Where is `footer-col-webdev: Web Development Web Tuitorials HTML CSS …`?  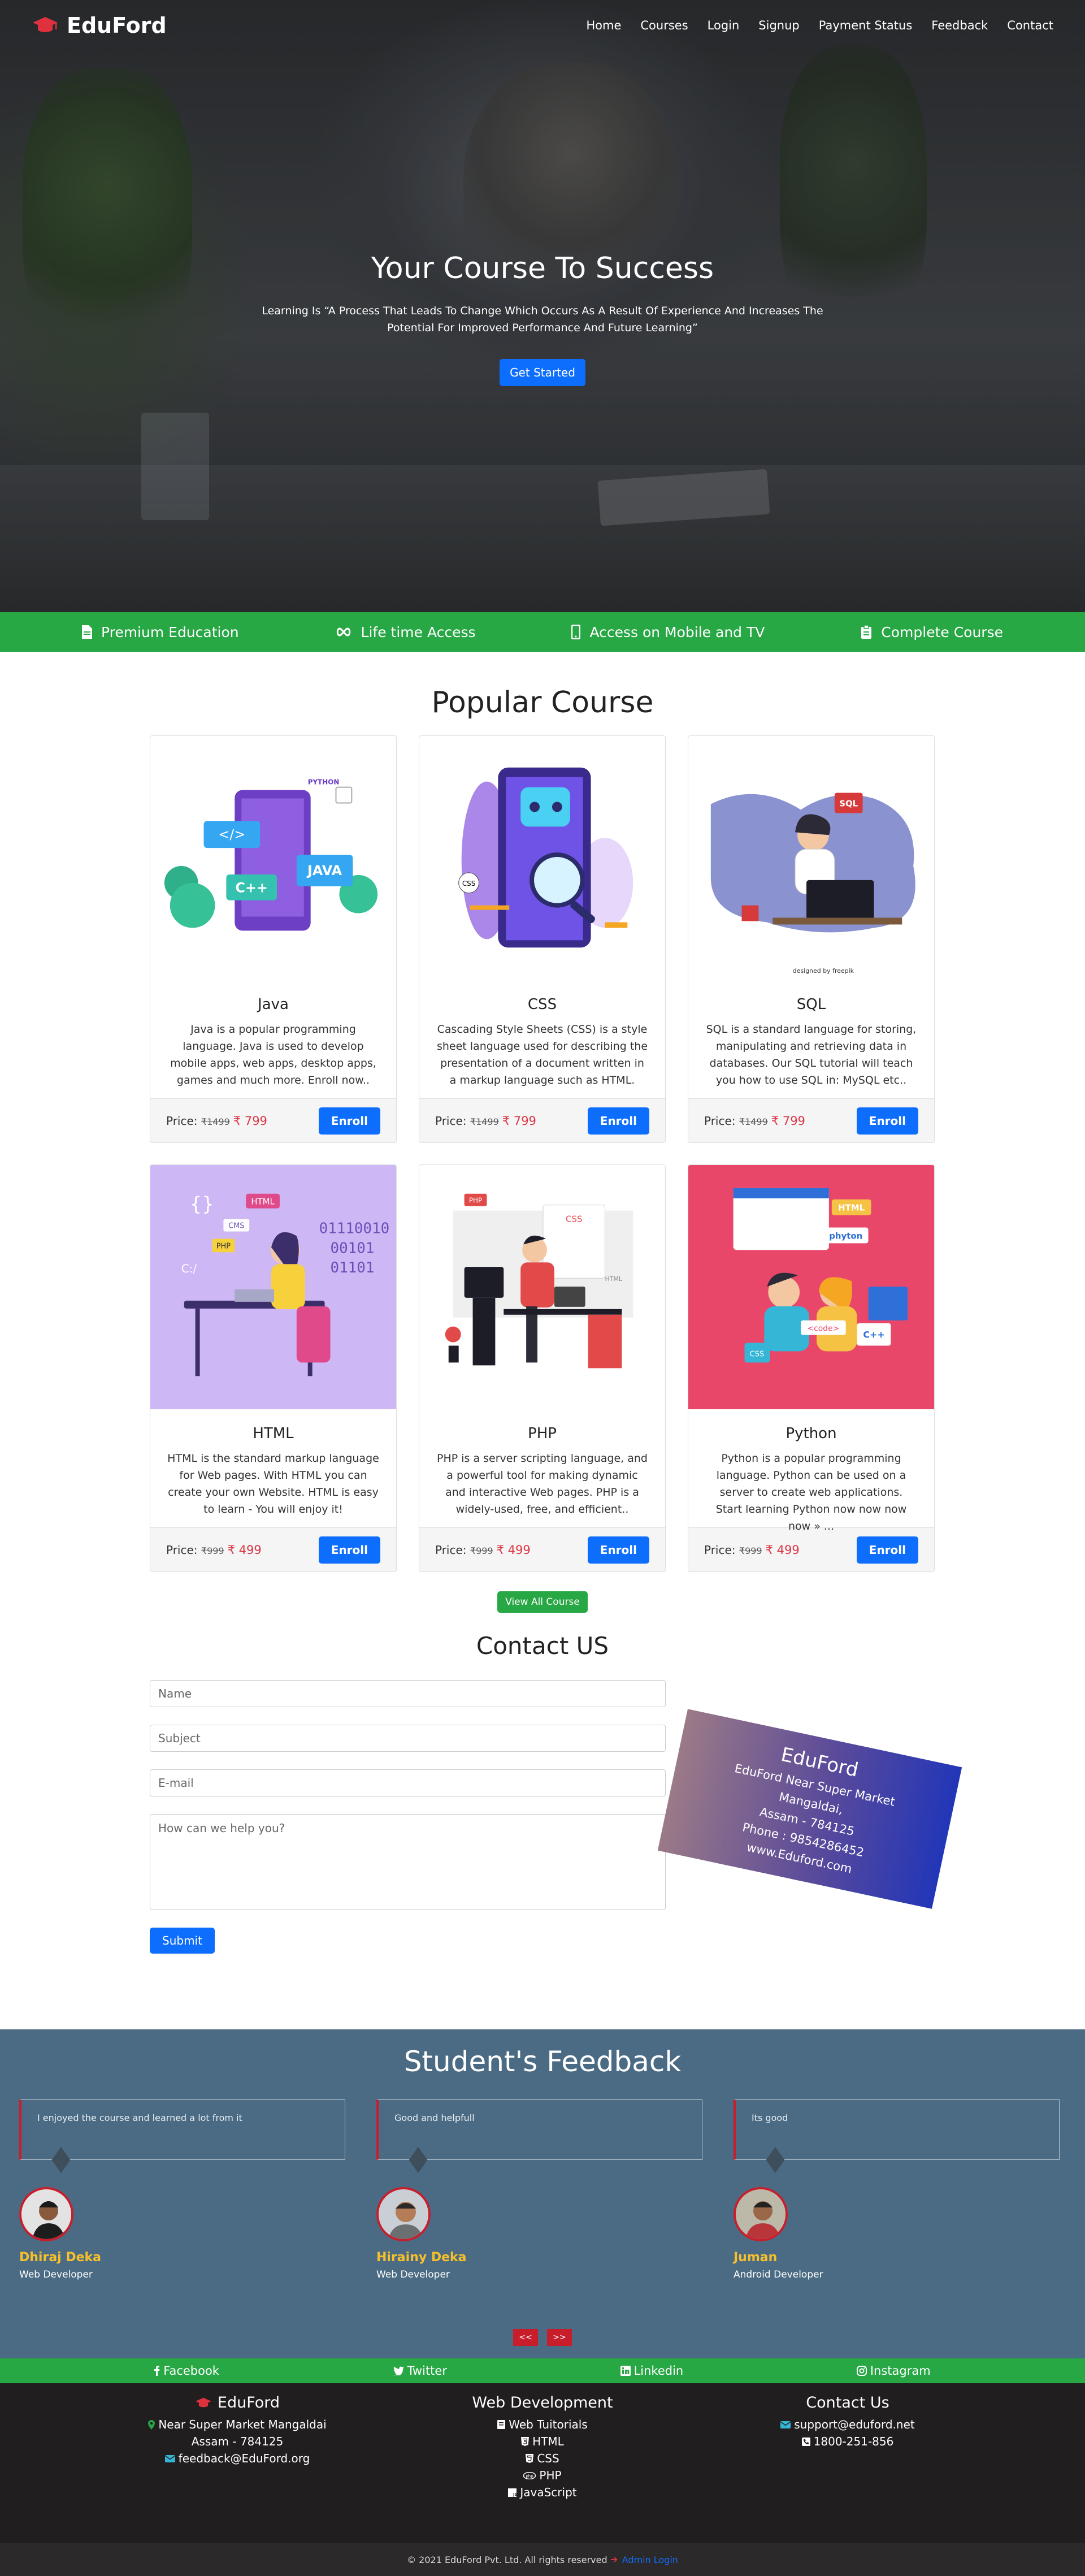 footer-col-webdev: Web Development Web Tuitorials HTML CSS … is located at coordinates (542, 2469).